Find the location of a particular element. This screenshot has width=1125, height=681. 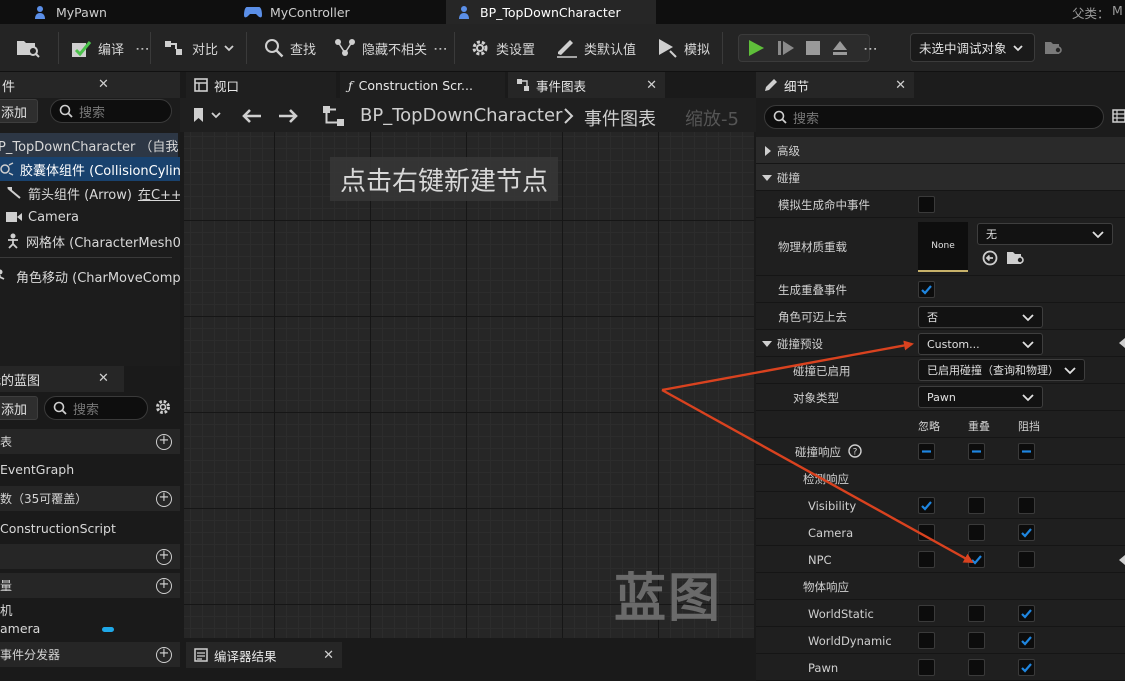

compile-options-button: ⋮ is located at coordinates (142, 48).